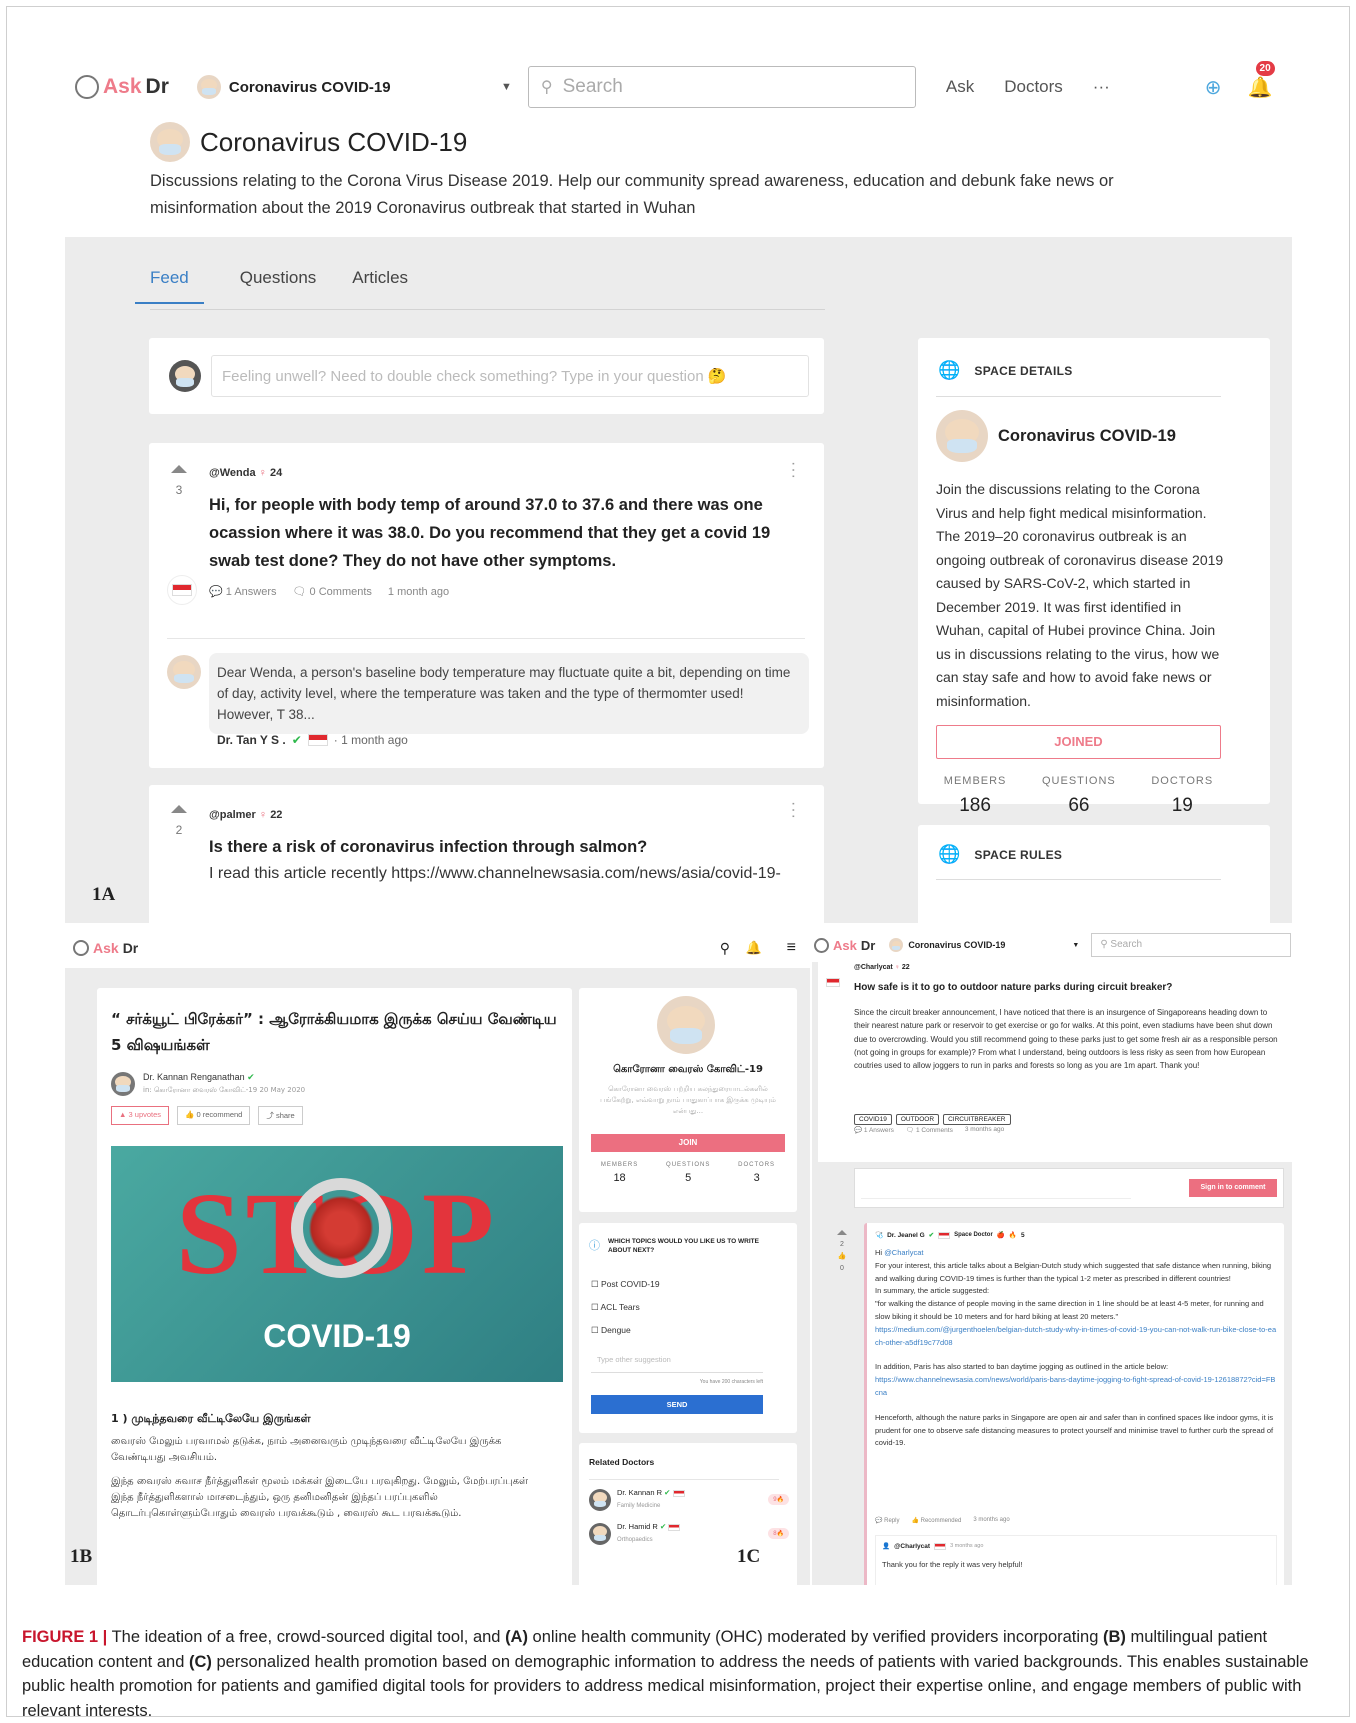 The width and height of the screenshot is (1356, 1723). What do you see at coordinates (594, 1246) in the screenshot?
I see `info-icon: ⓘ` at bounding box center [594, 1246].